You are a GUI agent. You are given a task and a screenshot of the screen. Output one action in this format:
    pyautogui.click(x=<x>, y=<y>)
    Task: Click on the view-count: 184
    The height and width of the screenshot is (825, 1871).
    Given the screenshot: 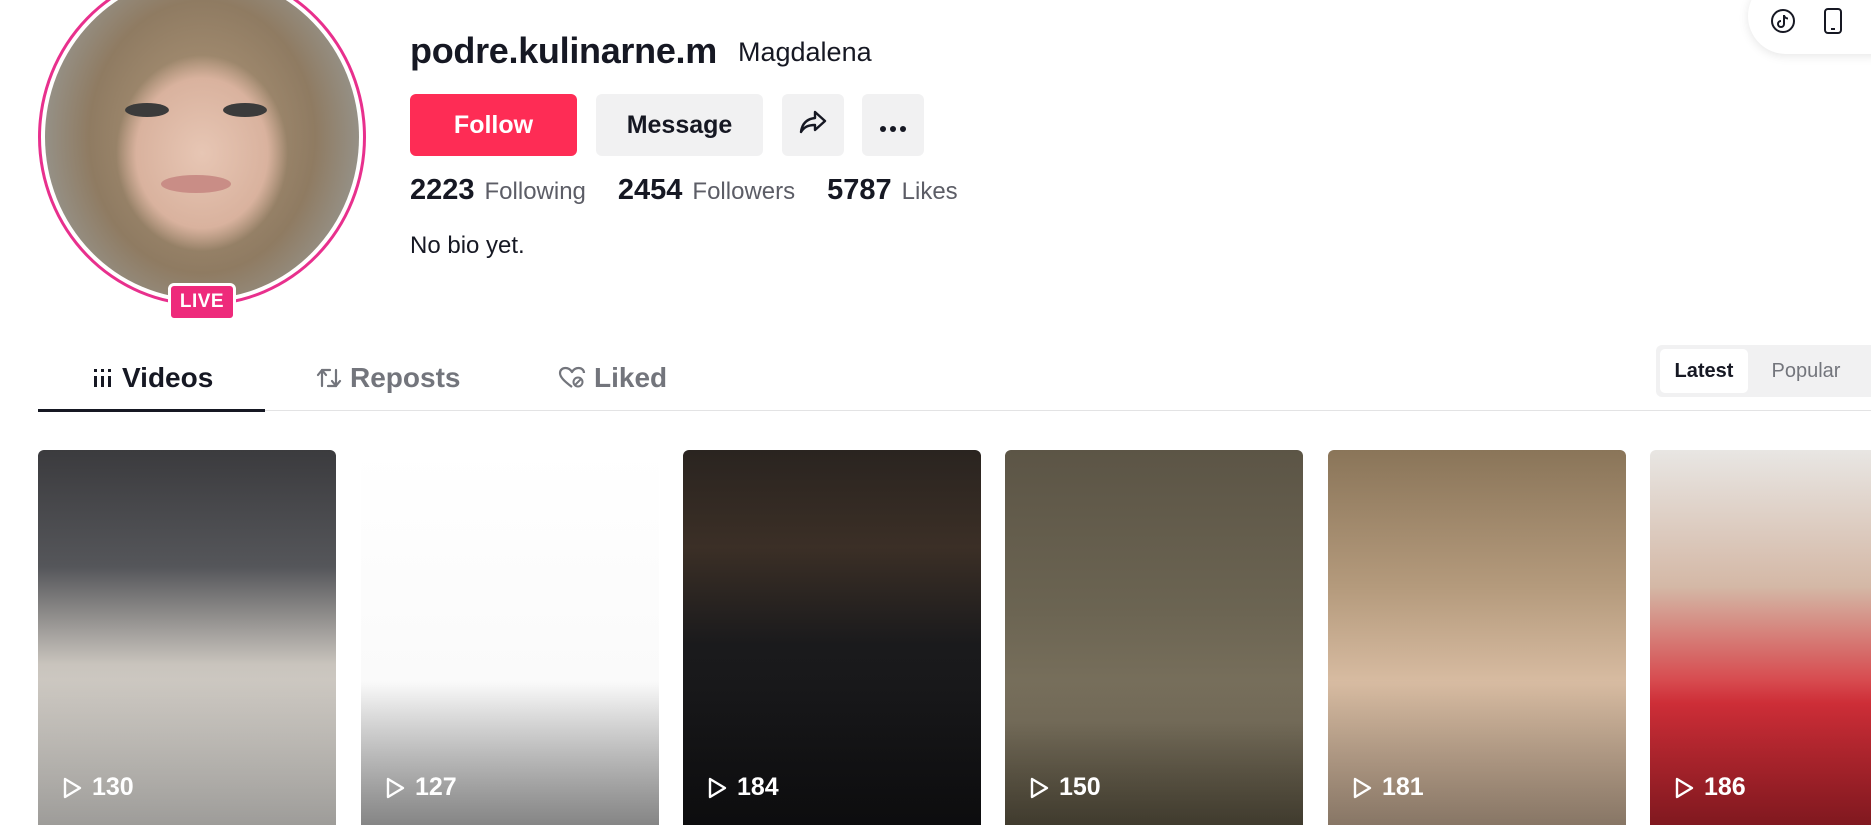 What is the action you would take?
    pyautogui.click(x=743, y=787)
    